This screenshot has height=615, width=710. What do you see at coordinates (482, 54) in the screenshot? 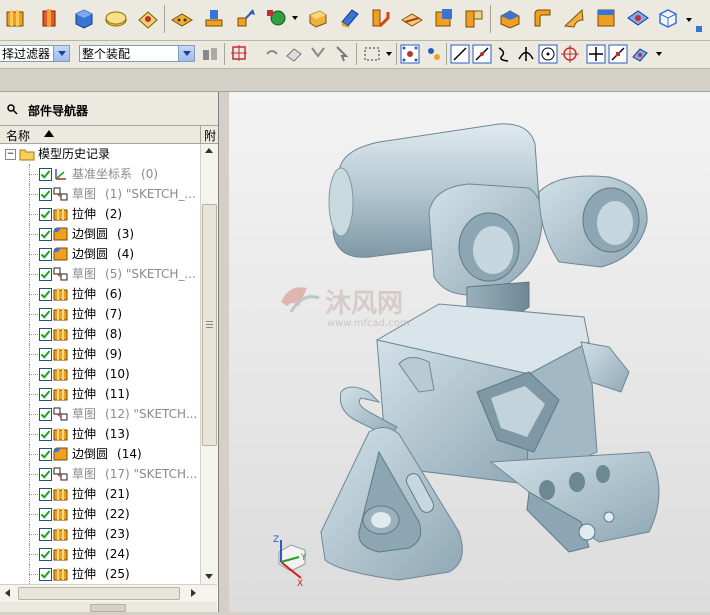
I see `mid-point-icon` at bounding box center [482, 54].